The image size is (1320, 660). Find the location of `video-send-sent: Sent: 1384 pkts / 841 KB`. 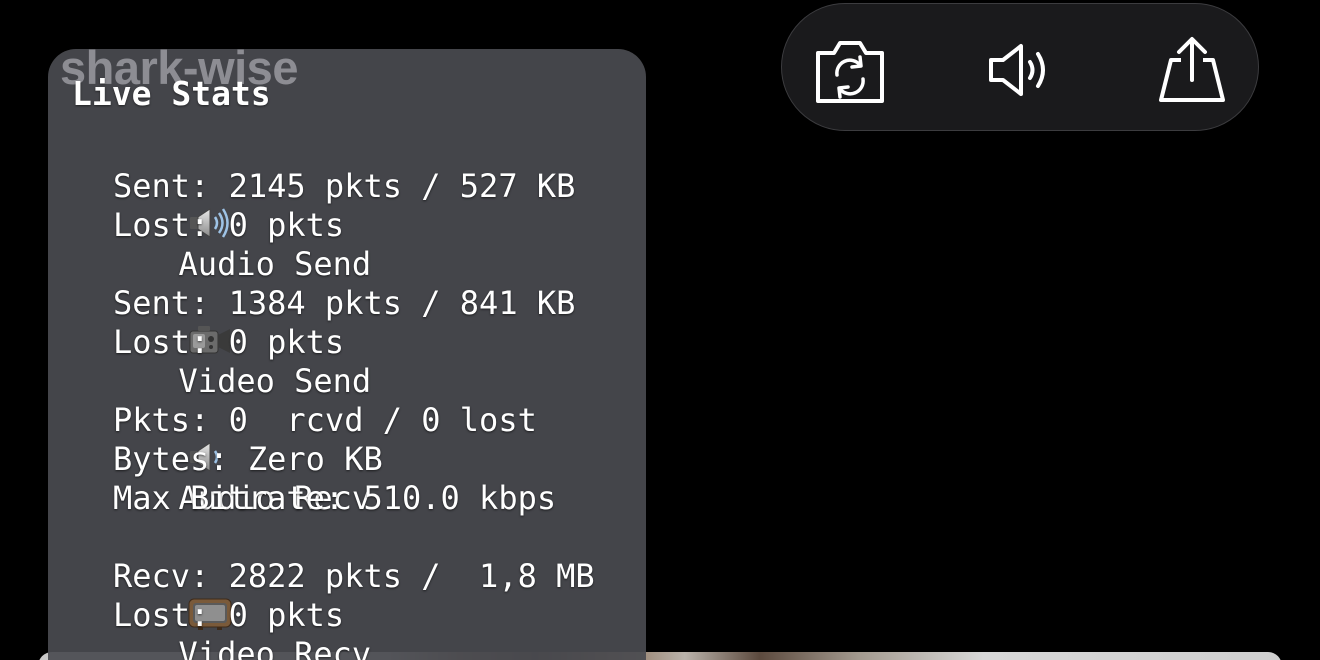

video-send-sent: Sent: 1384 pkts / 841 KB is located at coordinates (344, 303).